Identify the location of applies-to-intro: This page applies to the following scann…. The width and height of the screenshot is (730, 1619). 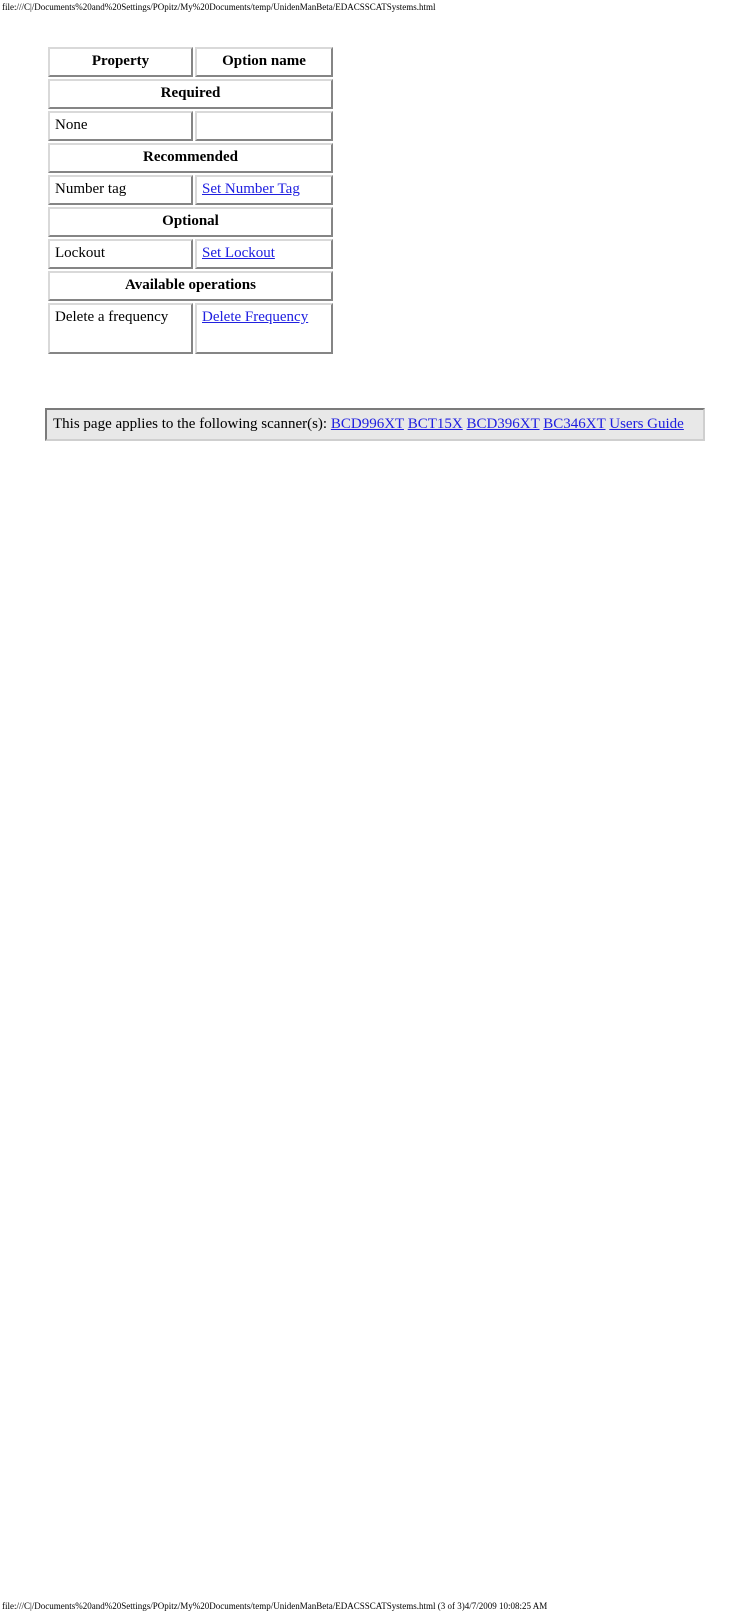
(190, 424).